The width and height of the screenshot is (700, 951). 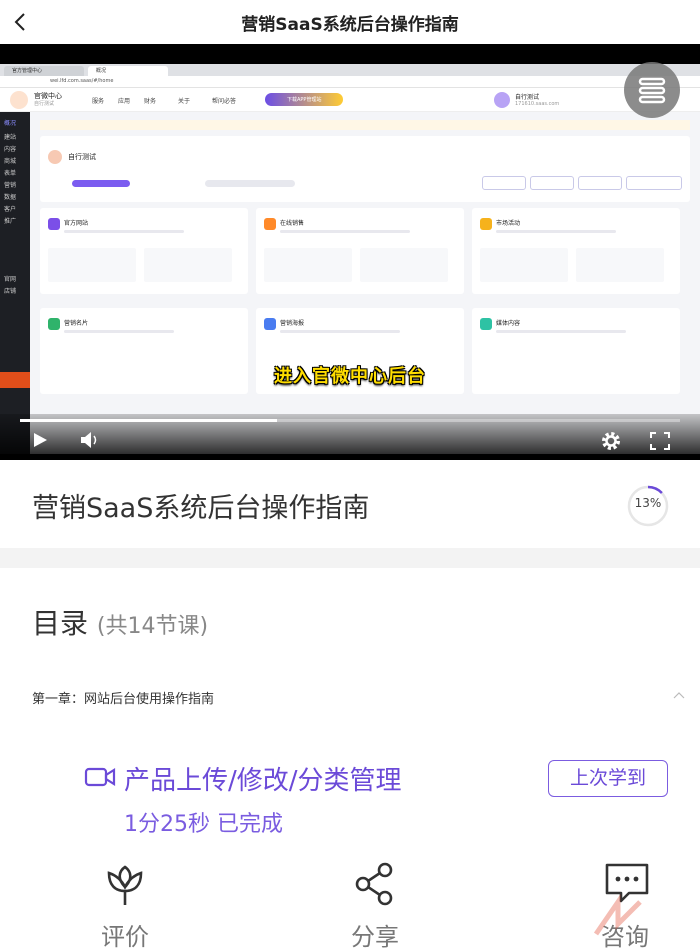 I want to click on sidebar-item: 内容, so click(x=10, y=149).